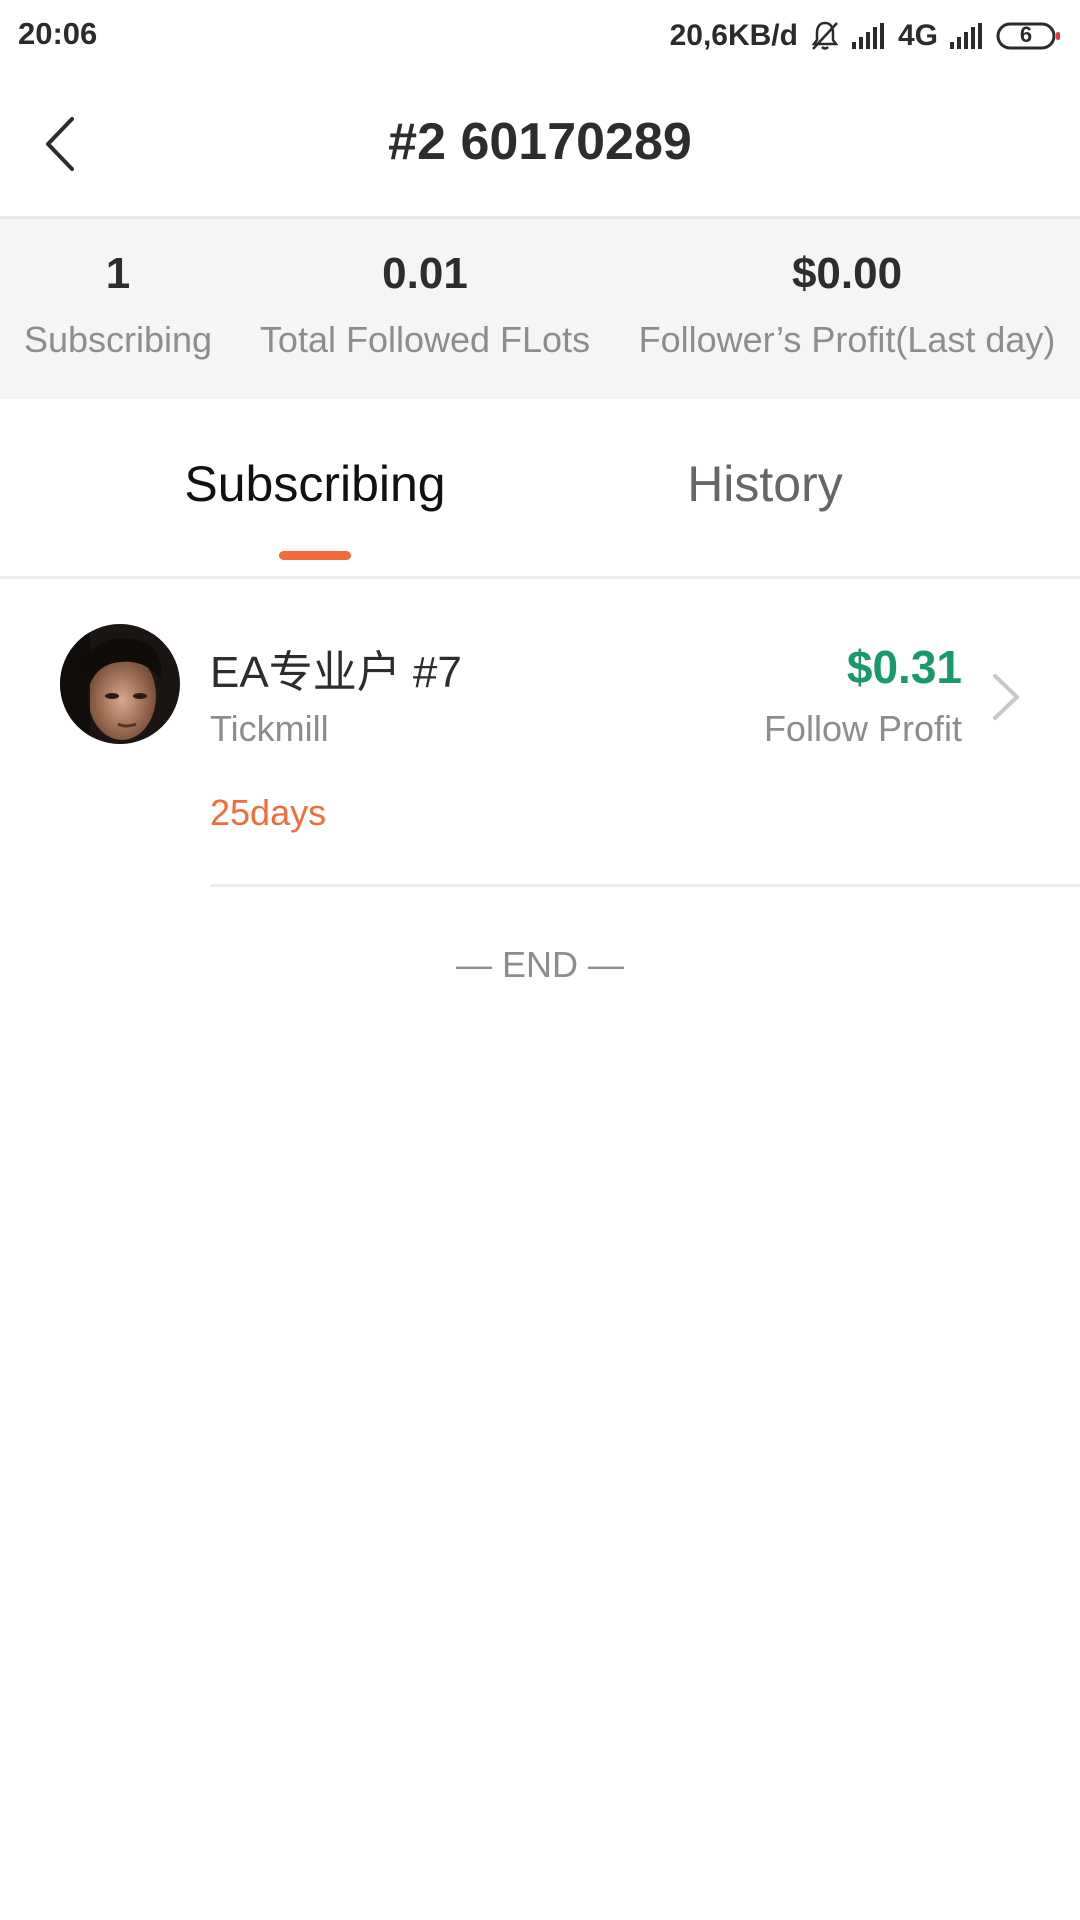  I want to click on item-profit-label: Follow Profit, so click(862, 728).